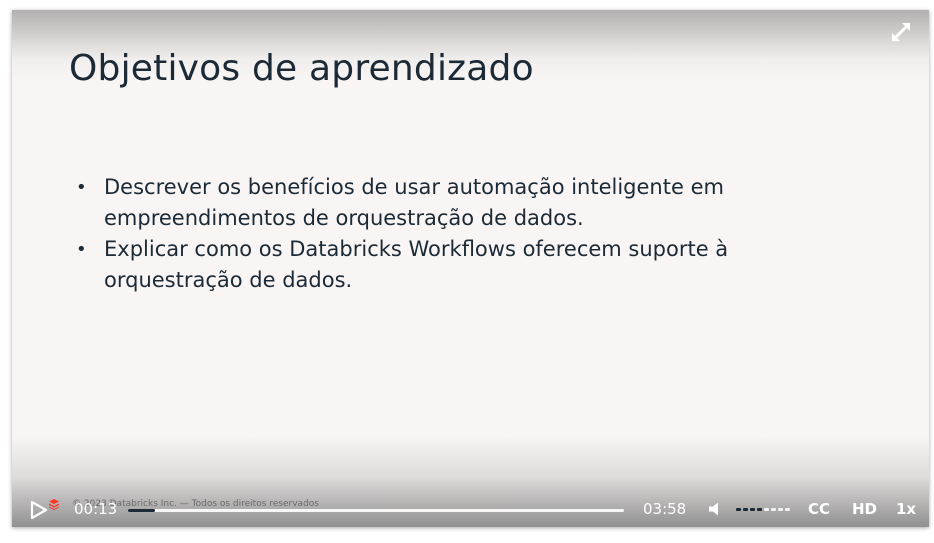 This screenshot has height=543, width=934. Describe the element at coordinates (39, 510) in the screenshot. I see `play-icon` at that location.